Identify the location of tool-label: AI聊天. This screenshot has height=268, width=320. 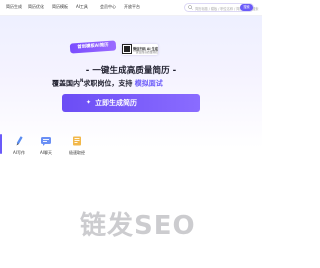
(46, 152).